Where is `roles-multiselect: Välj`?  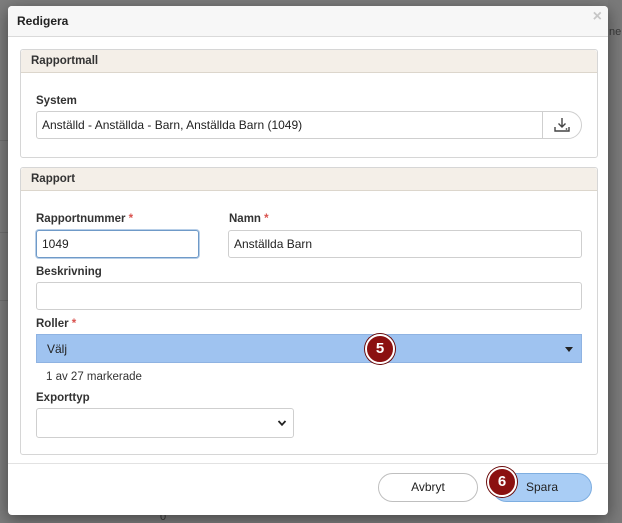 roles-multiselect: Välj is located at coordinates (309, 348).